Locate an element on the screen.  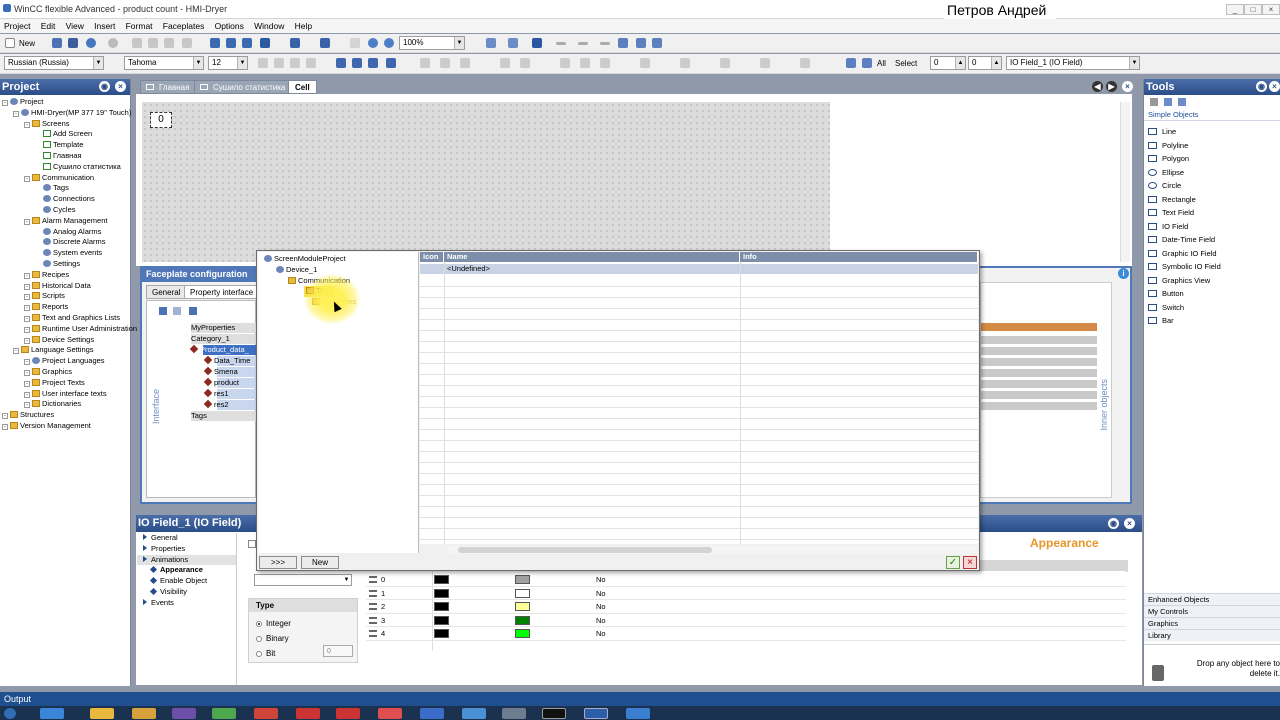
appearance-row: 0 No is located at coordinates (746, 580).